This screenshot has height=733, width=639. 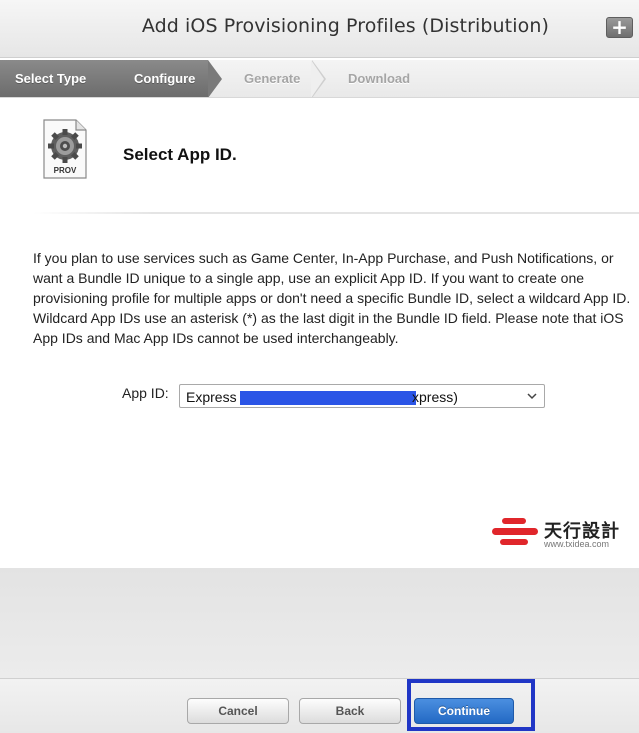 I want to click on step-label: Configure, so click(x=165, y=78).